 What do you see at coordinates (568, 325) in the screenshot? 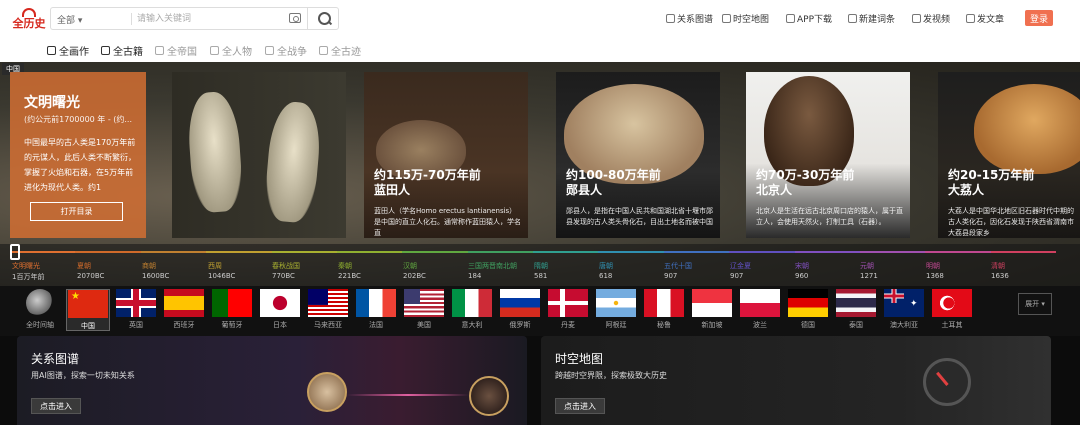
I see `country-label: 丹麦` at bounding box center [568, 325].